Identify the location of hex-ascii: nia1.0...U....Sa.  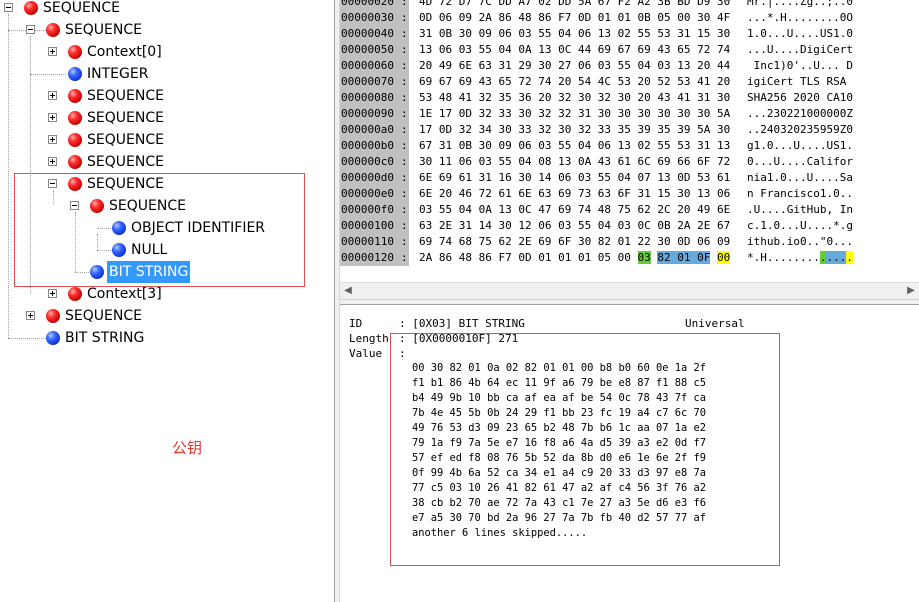
(800, 177).